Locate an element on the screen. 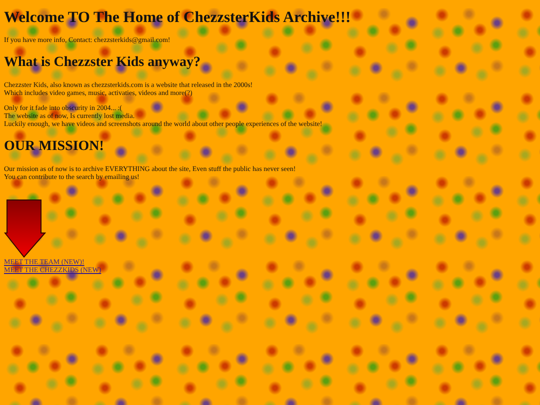 The height and width of the screenshot is (405, 540). page-title: Welcome TO The Home of ChezzsterKids Archive!!! is located at coordinates (178, 18).